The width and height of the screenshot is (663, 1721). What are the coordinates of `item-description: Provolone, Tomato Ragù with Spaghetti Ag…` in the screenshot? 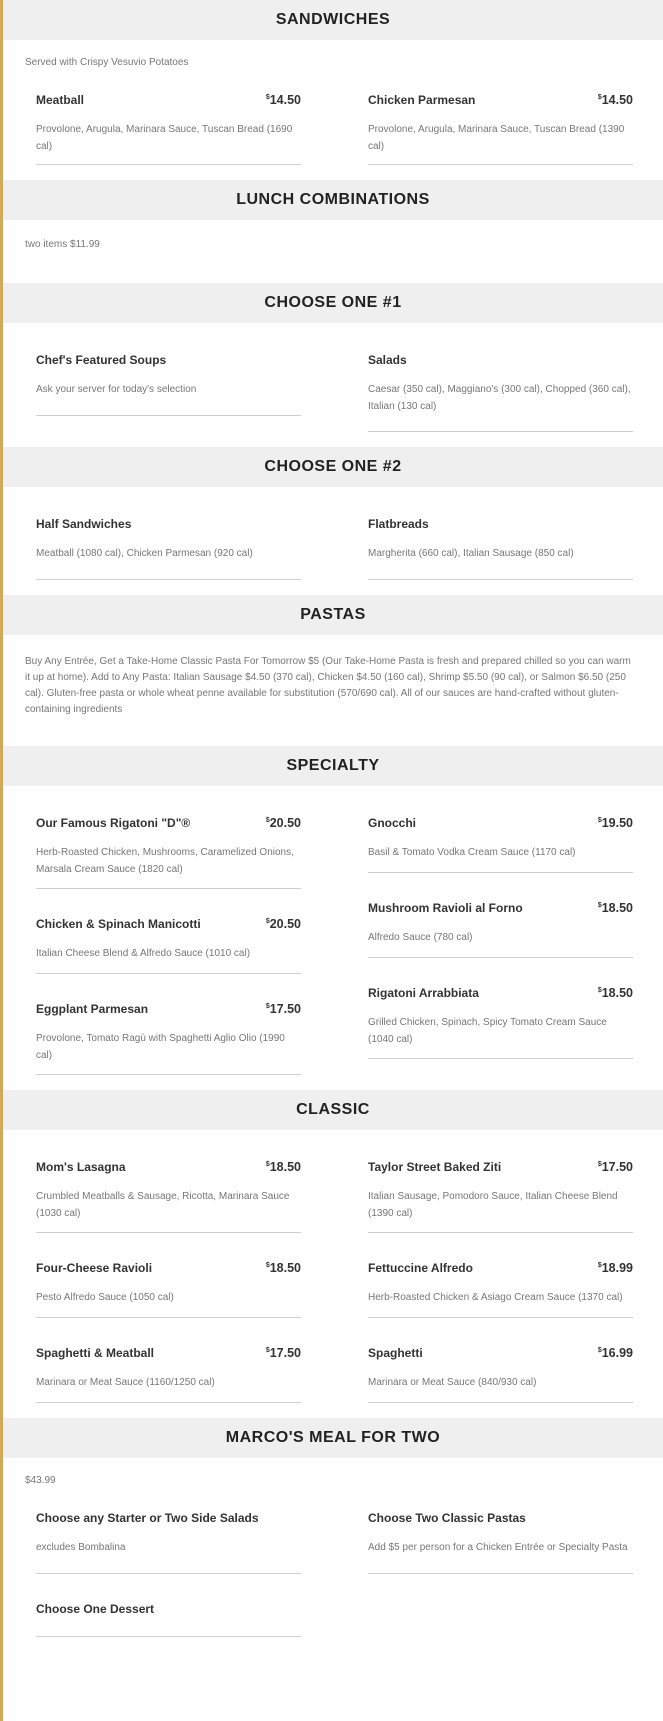 It's located at (160, 1047).